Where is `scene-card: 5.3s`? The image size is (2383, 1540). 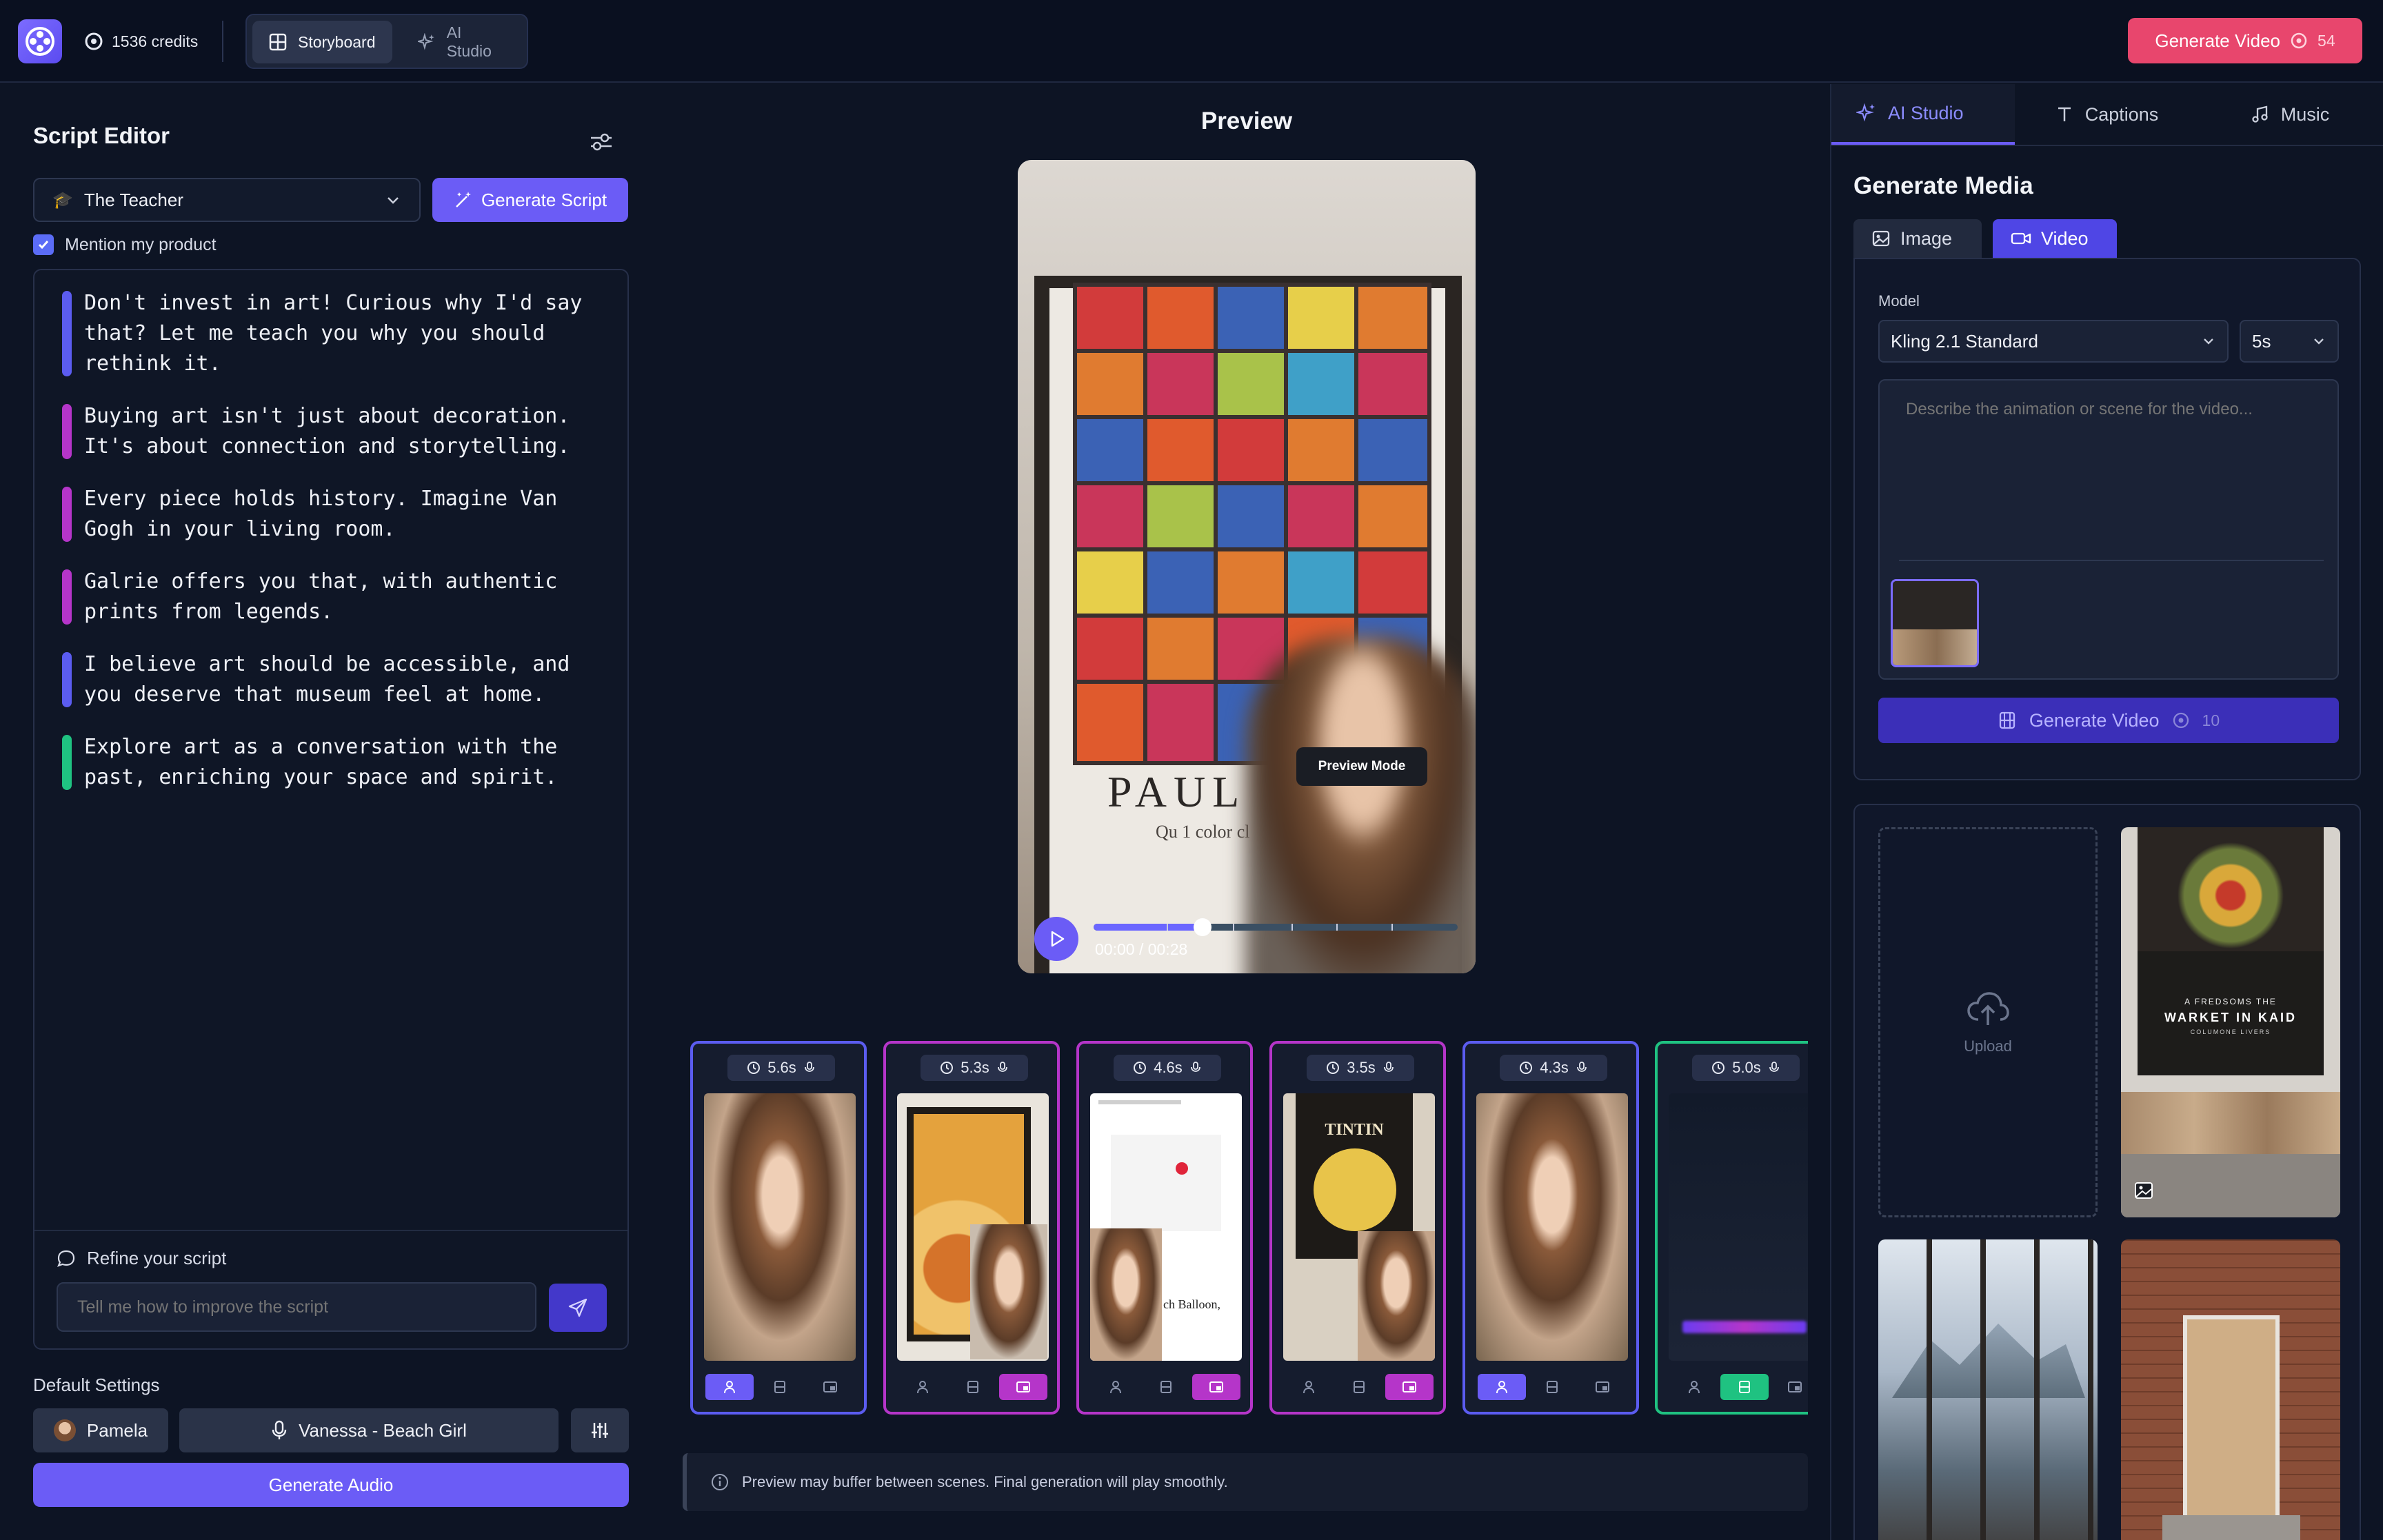 scene-card: 5.3s is located at coordinates (971, 1228).